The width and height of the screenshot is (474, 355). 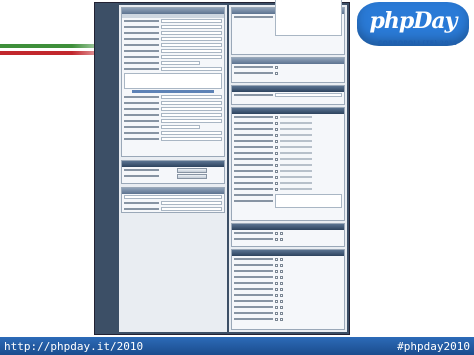 I want to click on footer-hashtag: #phpday2010, so click(x=433, y=346).